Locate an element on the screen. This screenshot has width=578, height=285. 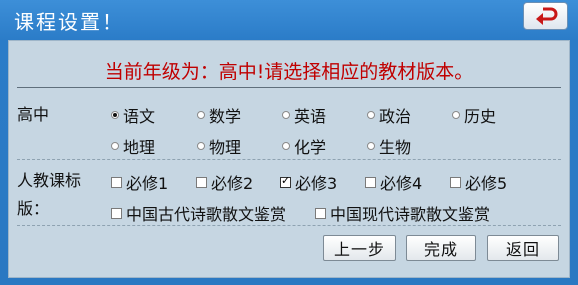
subject-option-politics: 政治 is located at coordinates (389, 115).